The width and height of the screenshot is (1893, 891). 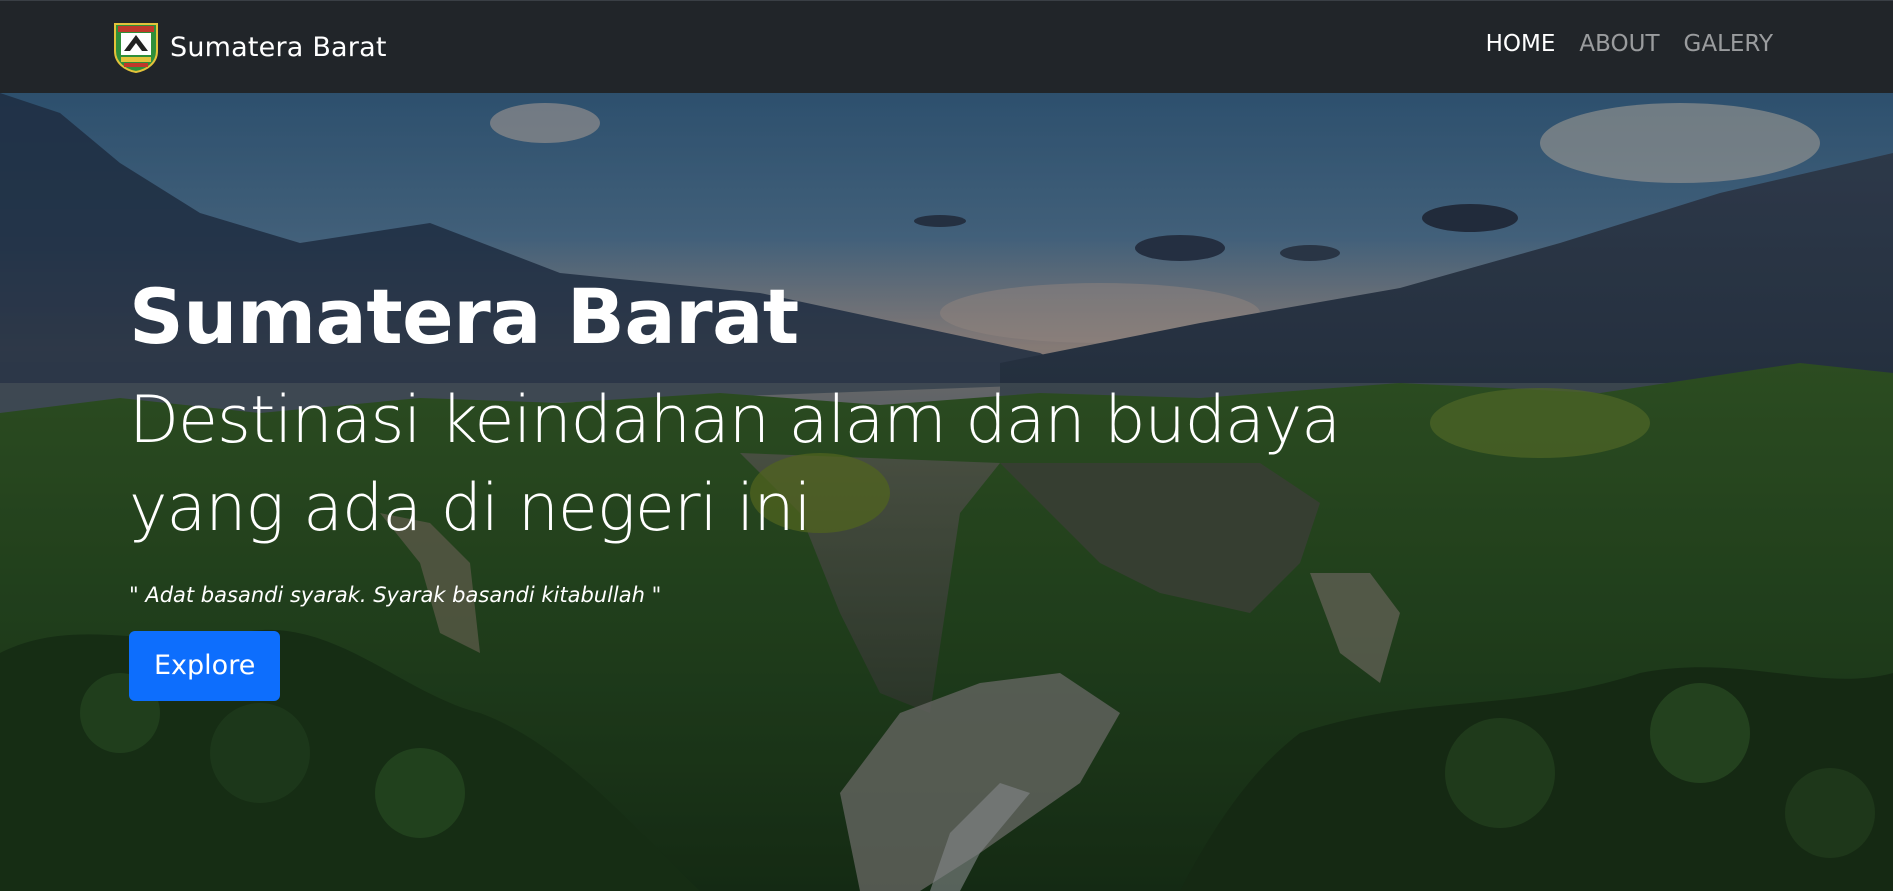 I want to click on nav-about-link: ABOUT, so click(x=1619, y=44).